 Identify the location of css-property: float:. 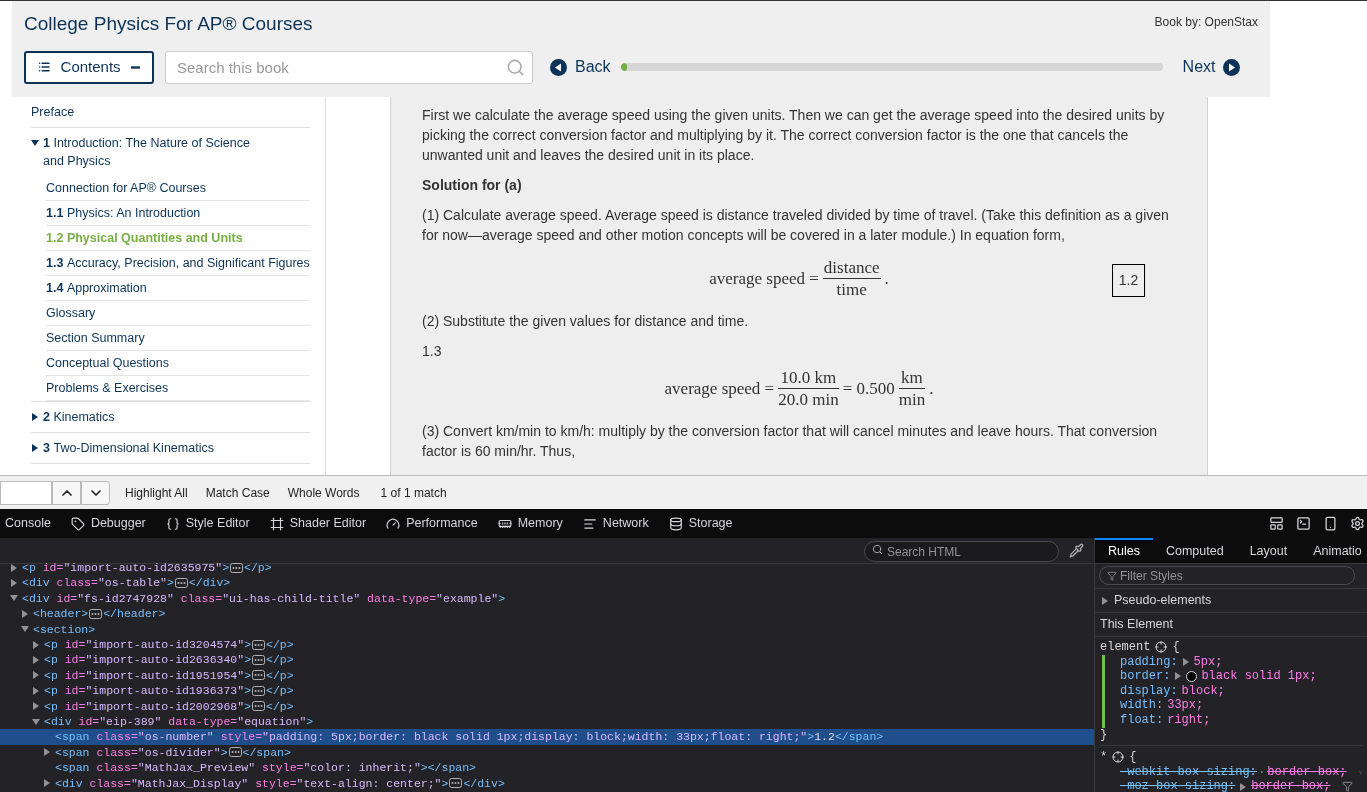
(1142, 720).